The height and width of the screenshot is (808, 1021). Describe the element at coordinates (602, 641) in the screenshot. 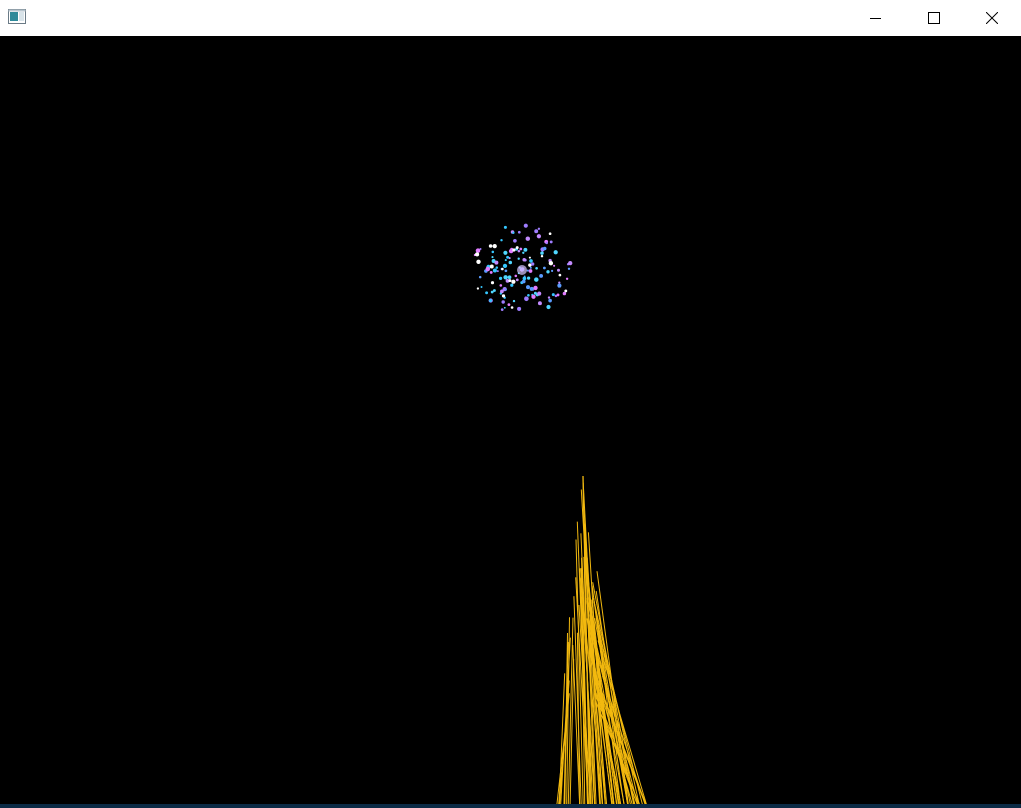

I see `rocket-trail` at that location.